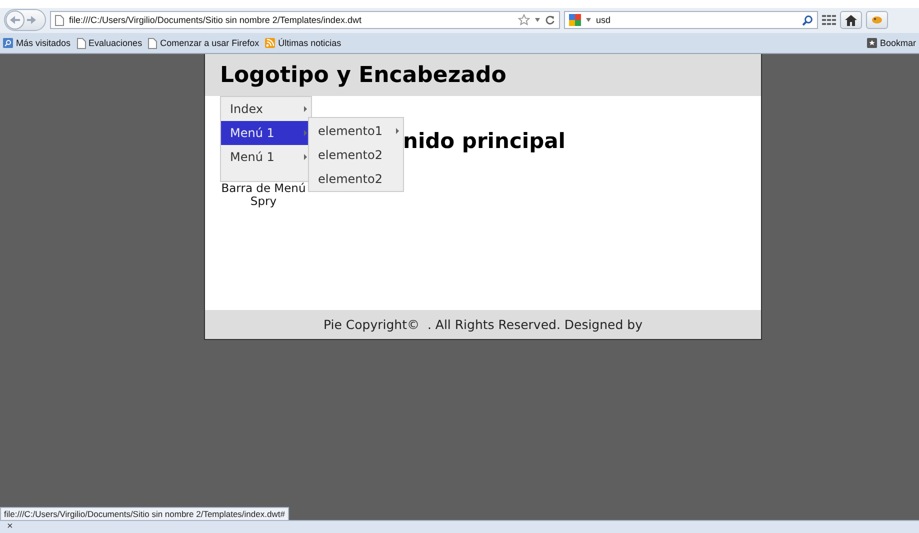 This screenshot has height=533, width=919. I want to click on grid-icon, so click(829, 20).